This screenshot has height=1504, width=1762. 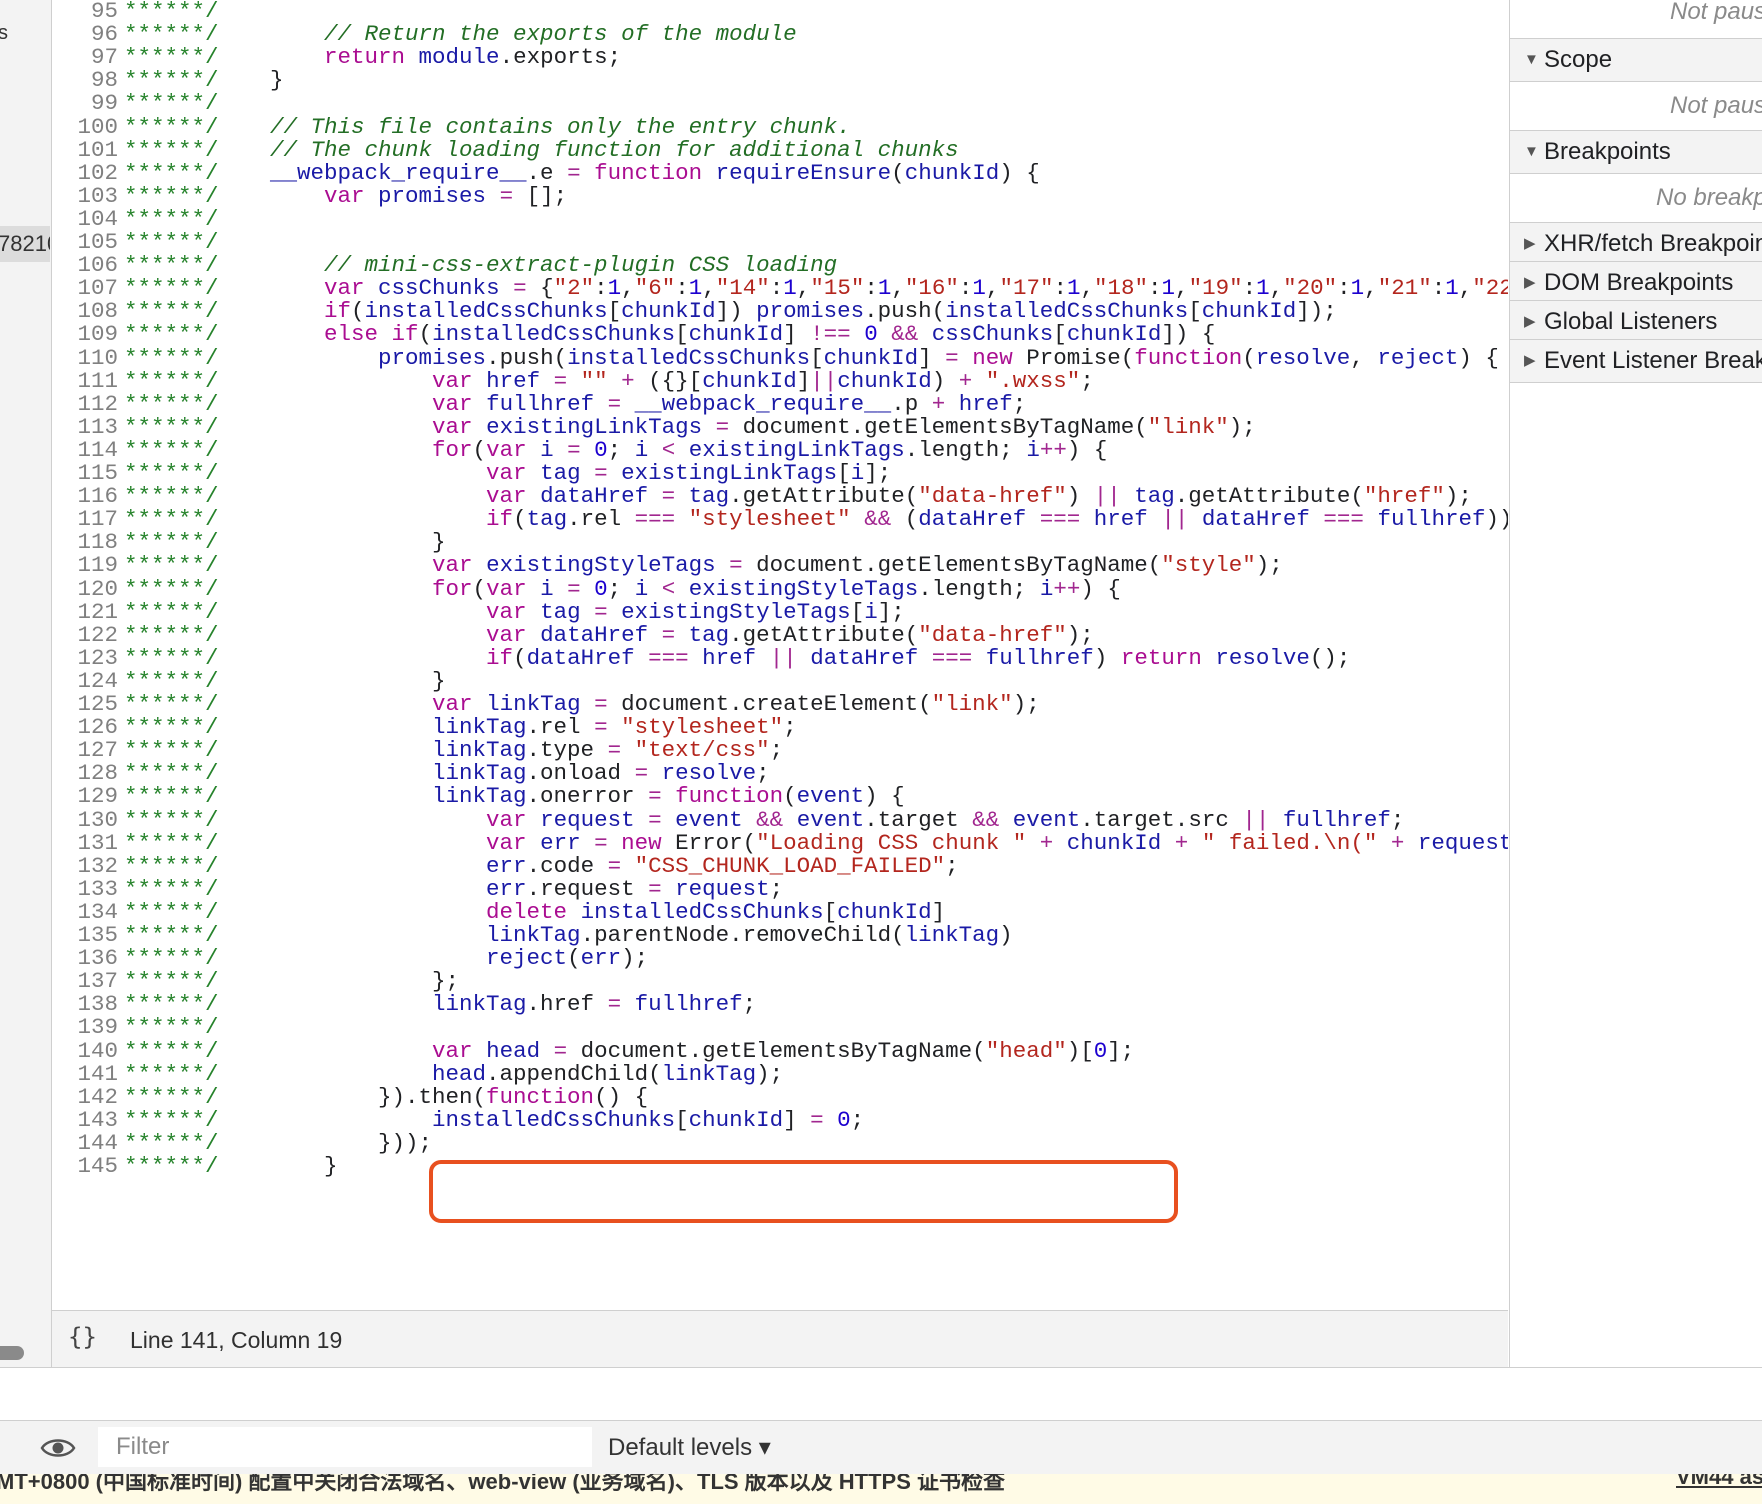 What do you see at coordinates (82, 1337) in the screenshot?
I see `pretty-print-button: {}` at bounding box center [82, 1337].